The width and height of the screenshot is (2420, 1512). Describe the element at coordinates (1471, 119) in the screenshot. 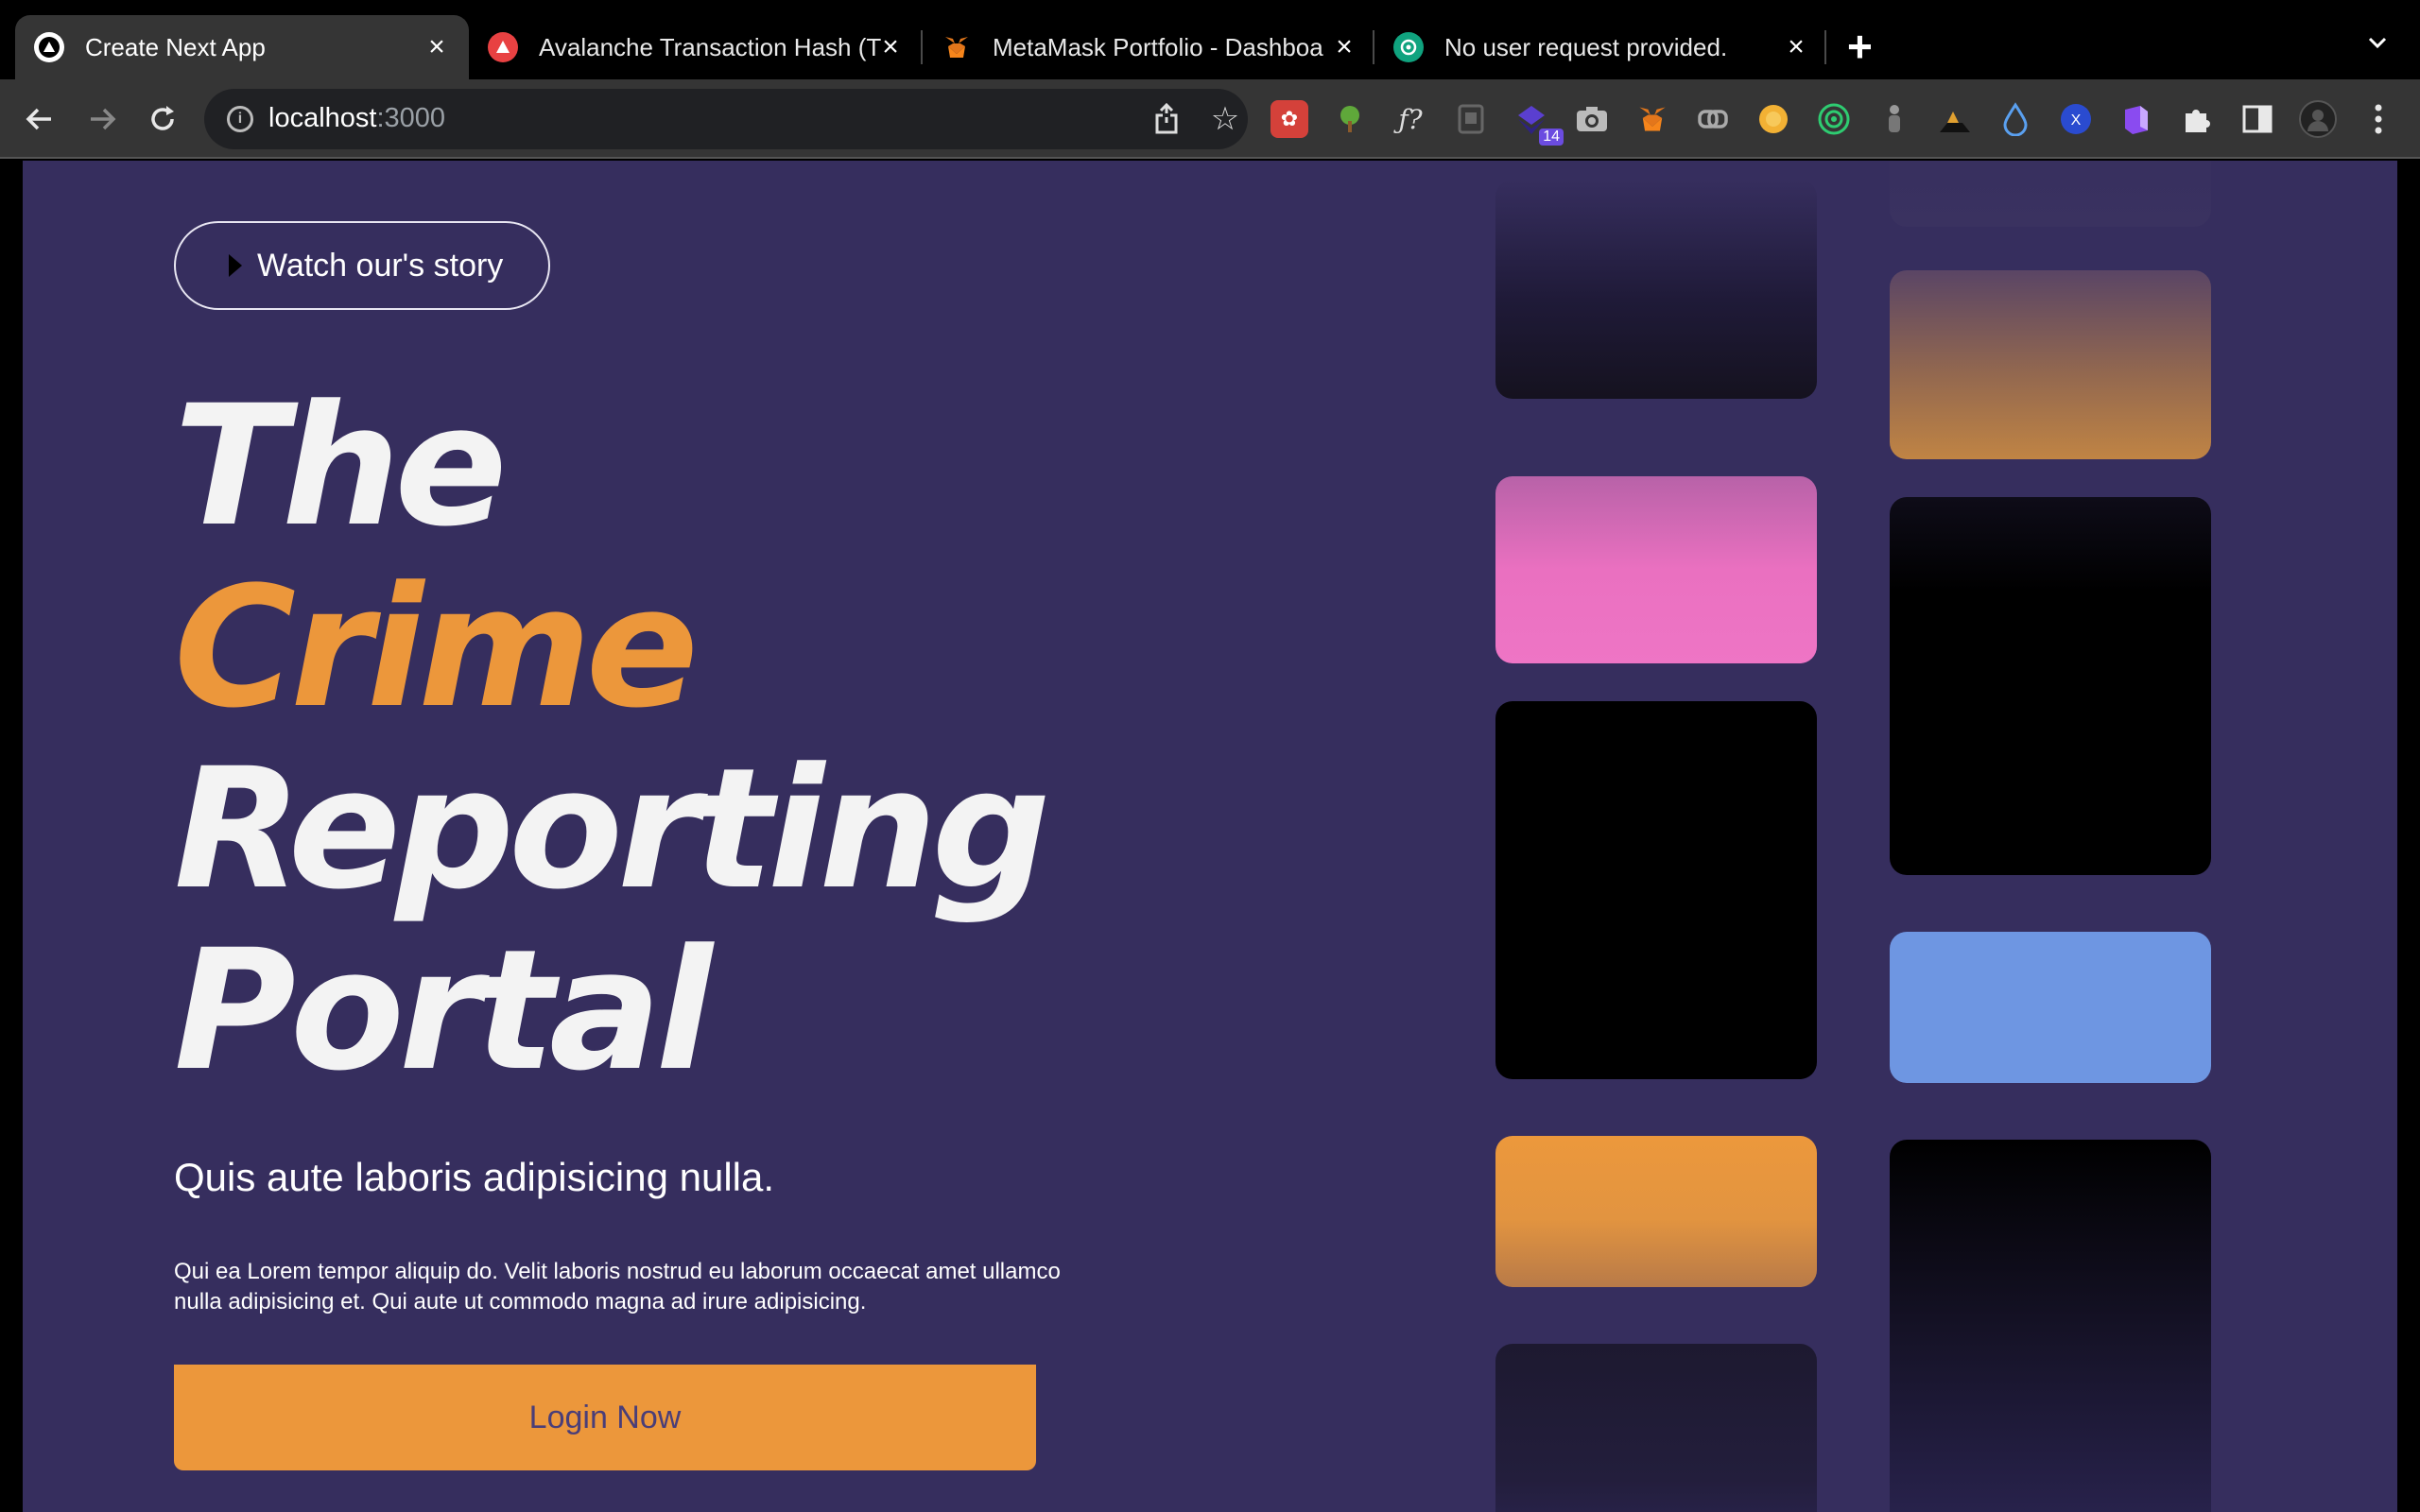

I see `extension-document-icon` at that location.